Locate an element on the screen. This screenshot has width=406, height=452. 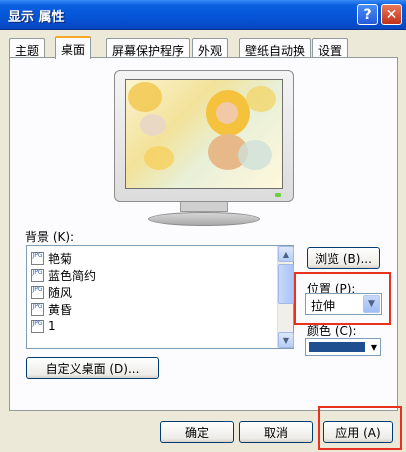
close-icon: ✕ is located at coordinates (391, 14).